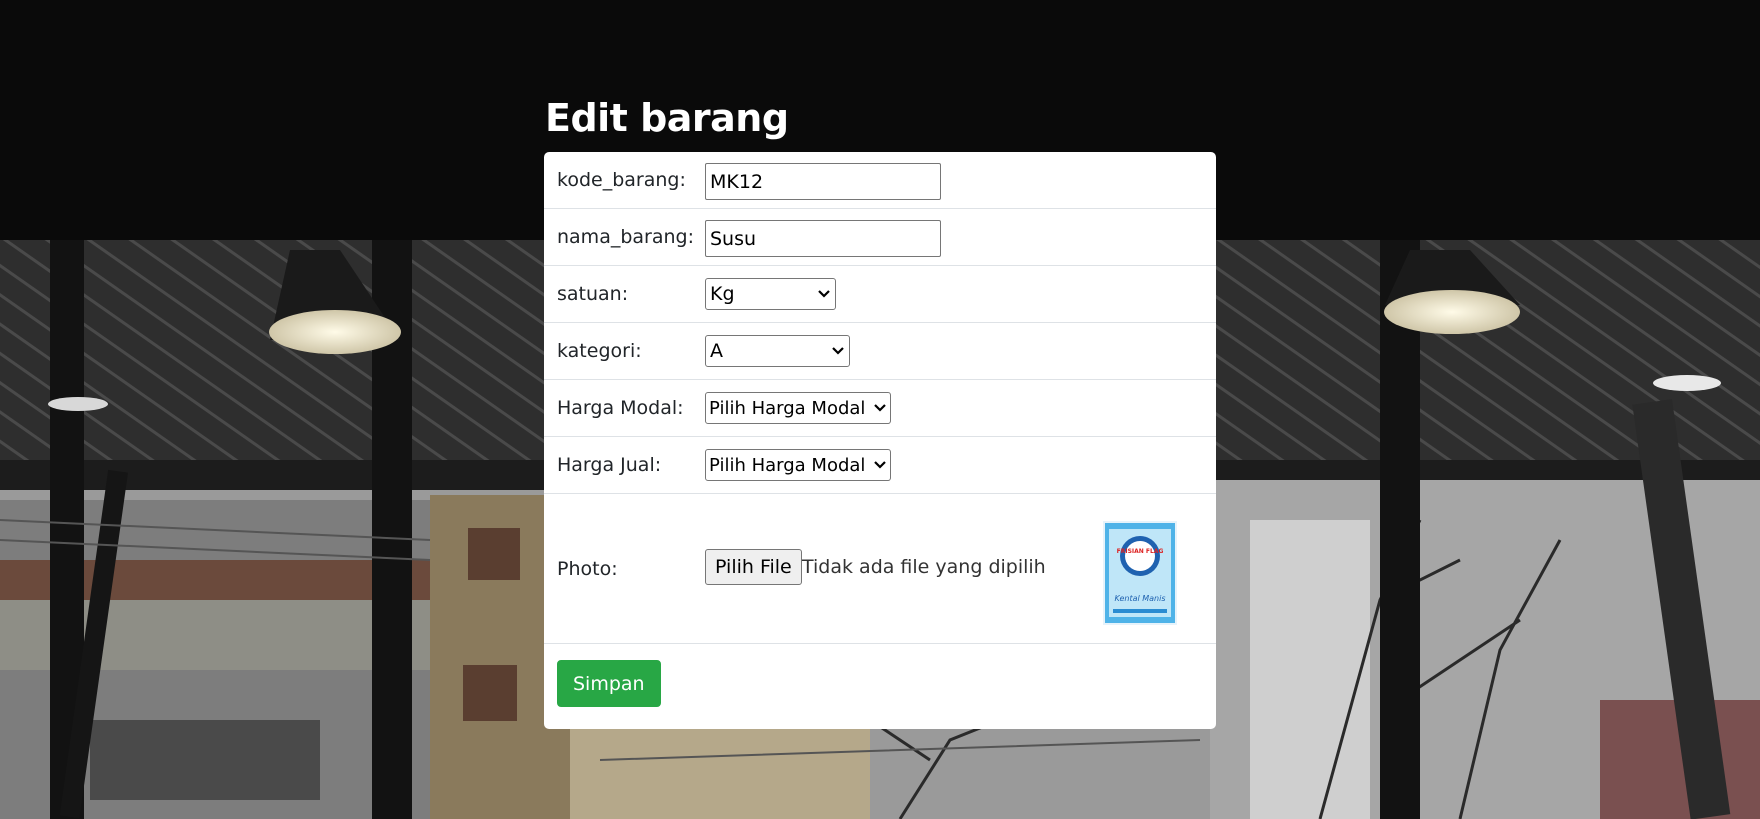  What do you see at coordinates (777, 351) in the screenshot?
I see `kategori-select: A` at bounding box center [777, 351].